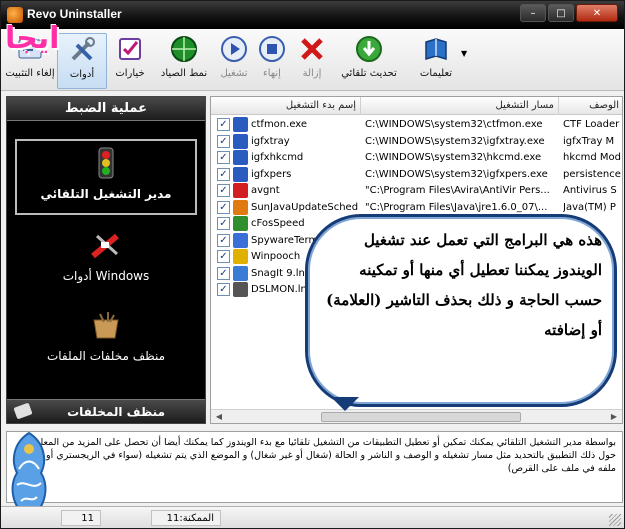  I want to click on cell-path: C:\WINDOWS\system32\hkcmd.exe, so click(453, 157).